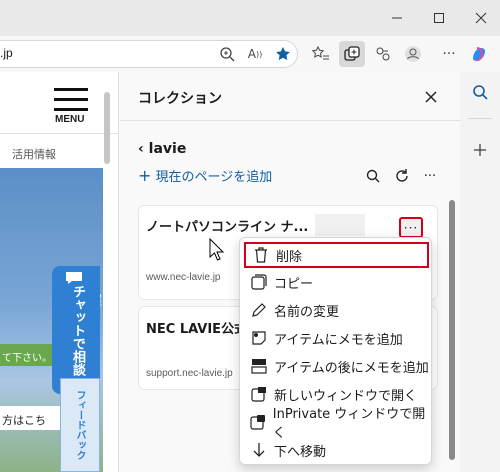 This screenshot has height=472, width=500. I want to click on menu-item-label: アイテムにメモを追加, so click(338, 340).